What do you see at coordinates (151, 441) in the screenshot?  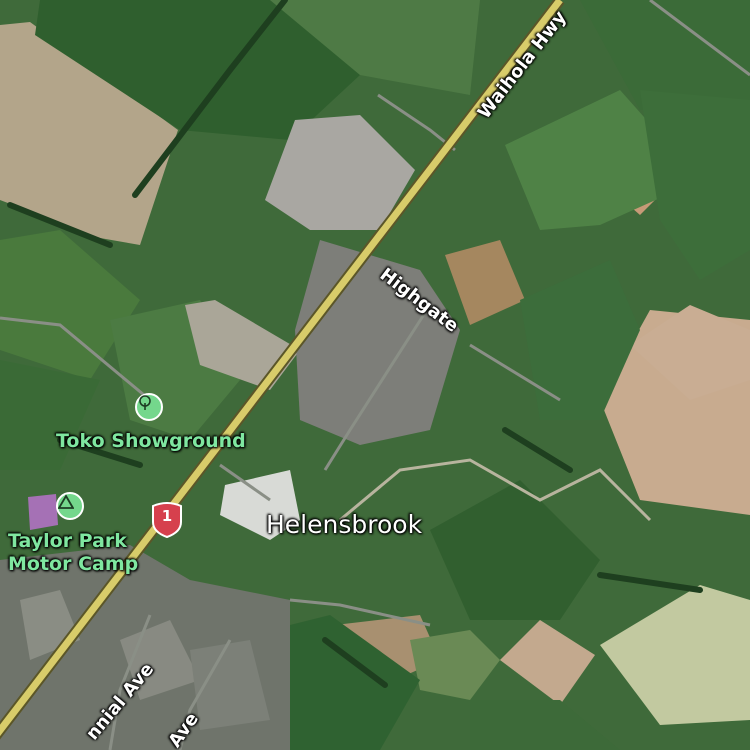 I see `poi-label-toko-showground: Toko Showground` at bounding box center [151, 441].